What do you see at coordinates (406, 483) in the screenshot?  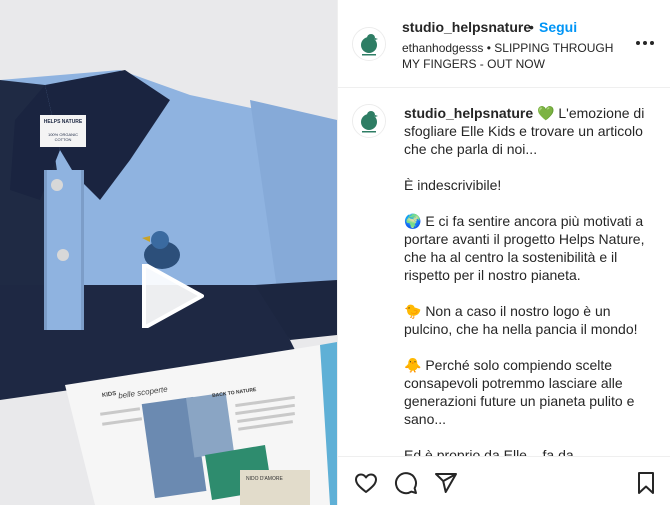 I see `comment-icon` at bounding box center [406, 483].